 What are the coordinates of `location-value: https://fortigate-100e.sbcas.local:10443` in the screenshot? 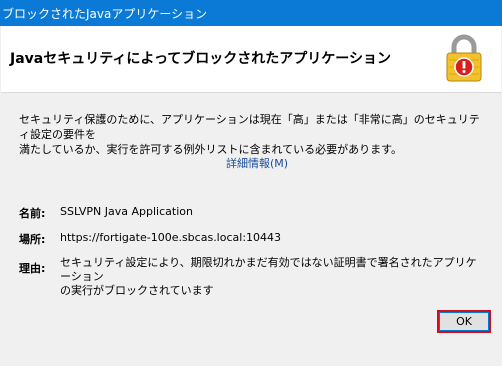 It's located at (171, 237).